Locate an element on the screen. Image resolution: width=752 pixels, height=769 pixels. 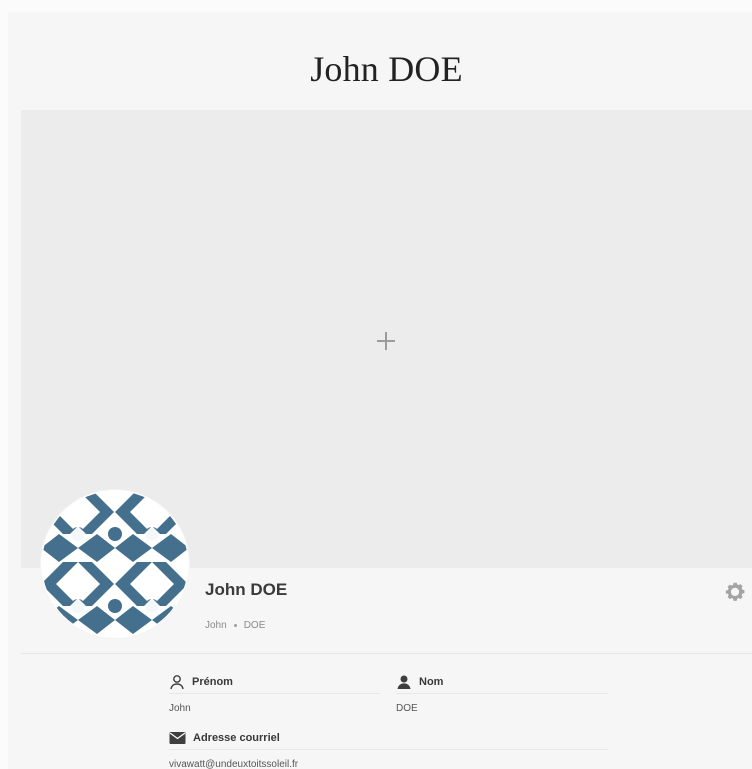
avatar is located at coordinates (115, 564).